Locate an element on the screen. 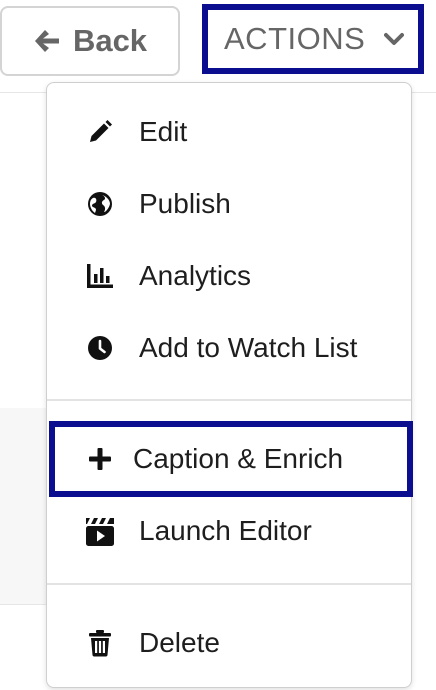 The height and width of the screenshot is (690, 436). actions-dropdown-button: ACTIONS is located at coordinates (313, 39).